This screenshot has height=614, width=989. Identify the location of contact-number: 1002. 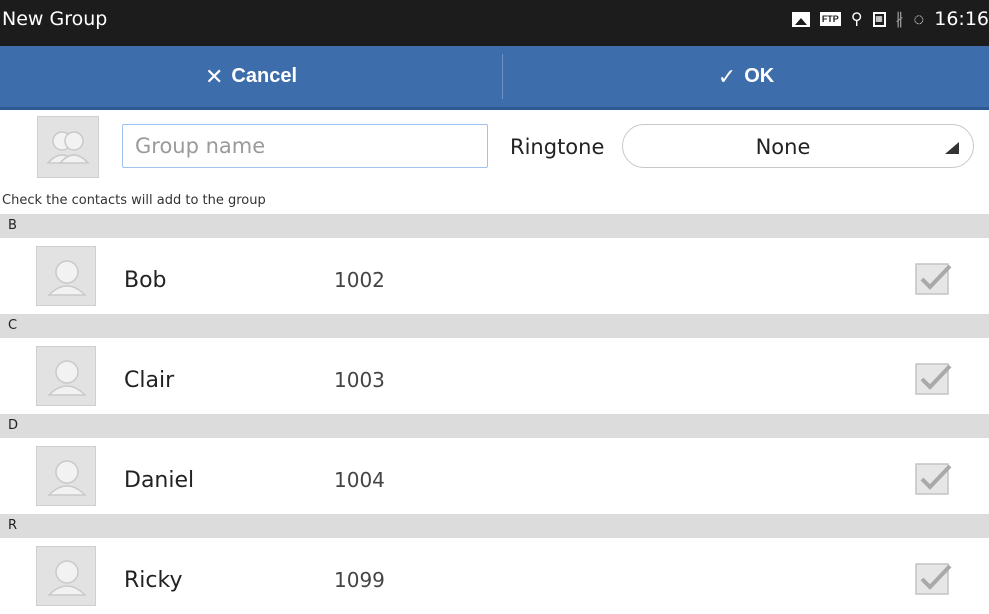
(359, 280).